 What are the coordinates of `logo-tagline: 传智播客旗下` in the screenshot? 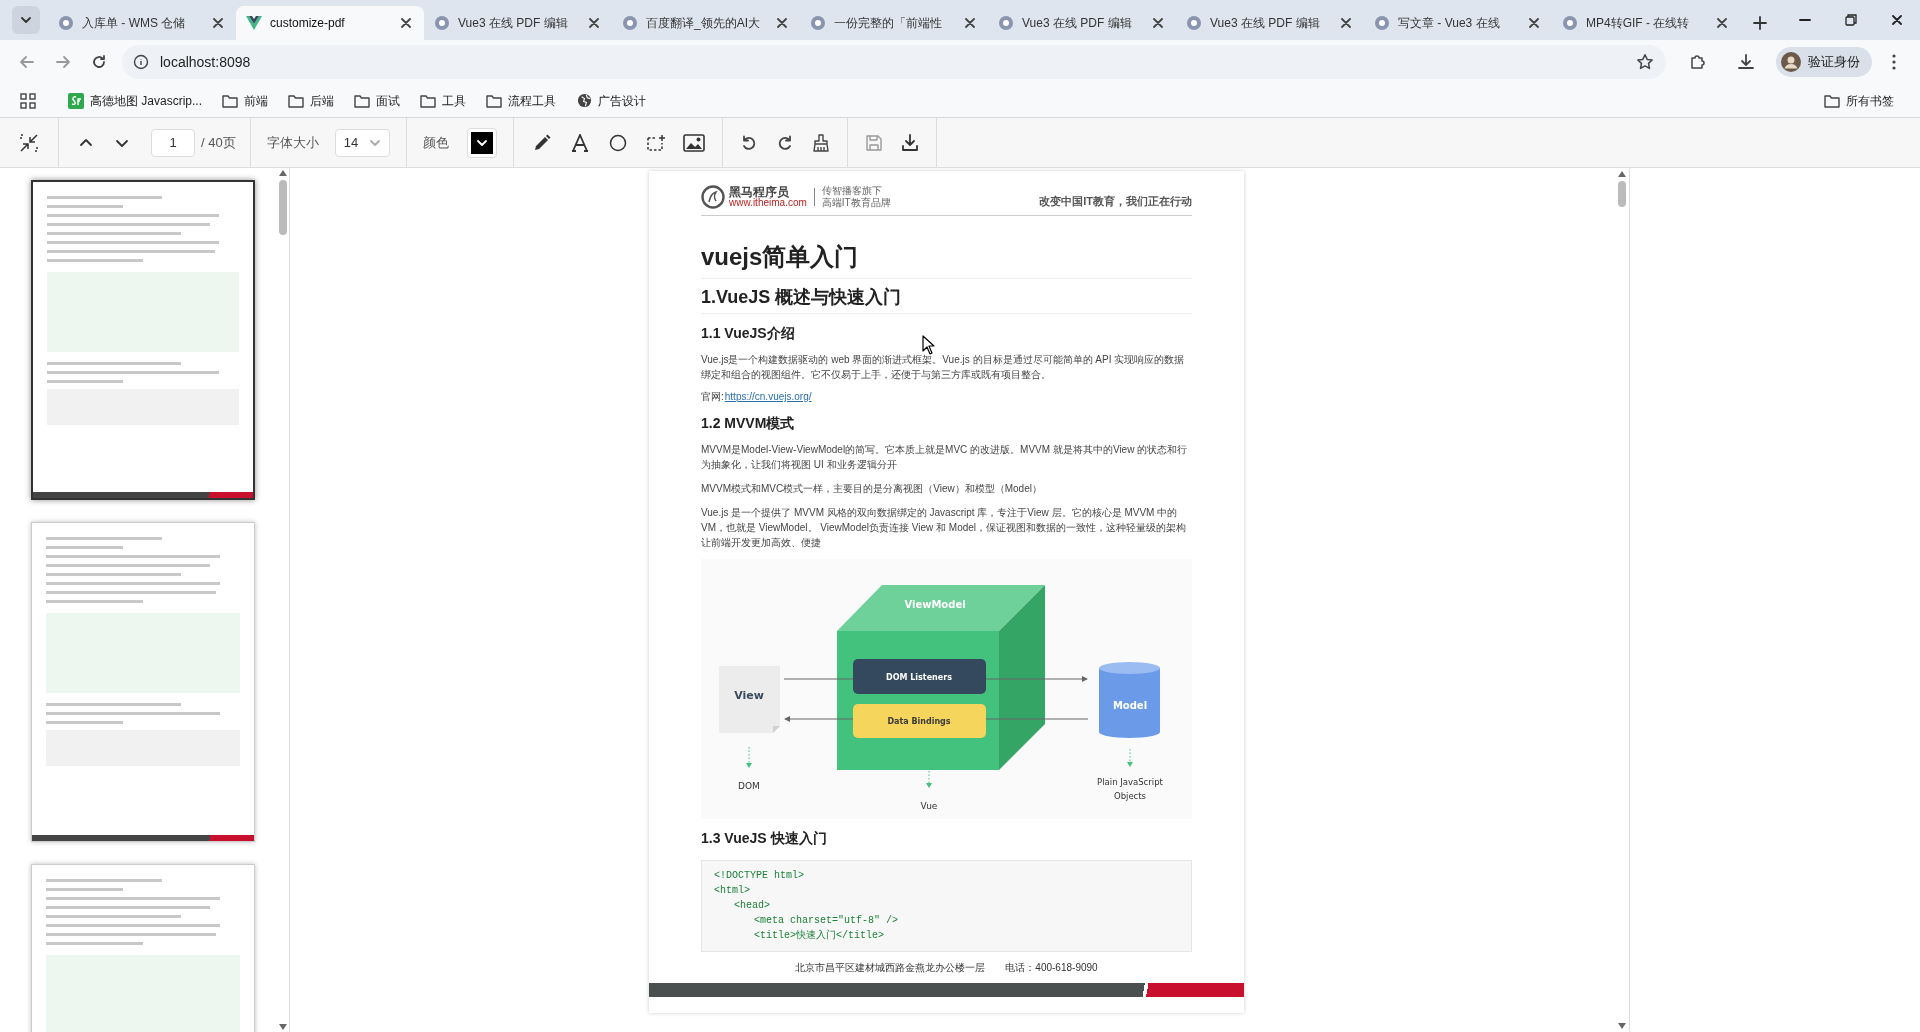 It's located at (852, 191).